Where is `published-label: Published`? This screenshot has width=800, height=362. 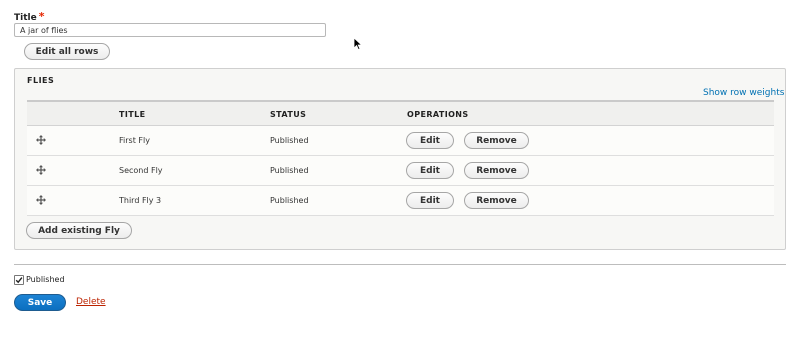
published-label: Published is located at coordinates (45, 279).